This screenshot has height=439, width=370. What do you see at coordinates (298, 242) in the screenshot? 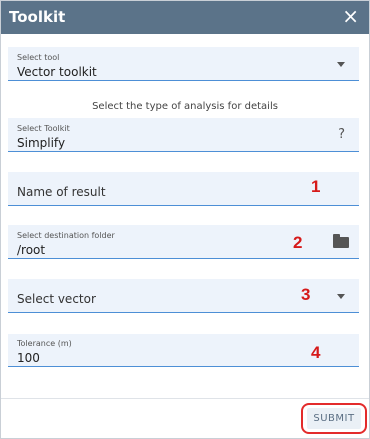
I see `annotation-number-2: 2` at bounding box center [298, 242].